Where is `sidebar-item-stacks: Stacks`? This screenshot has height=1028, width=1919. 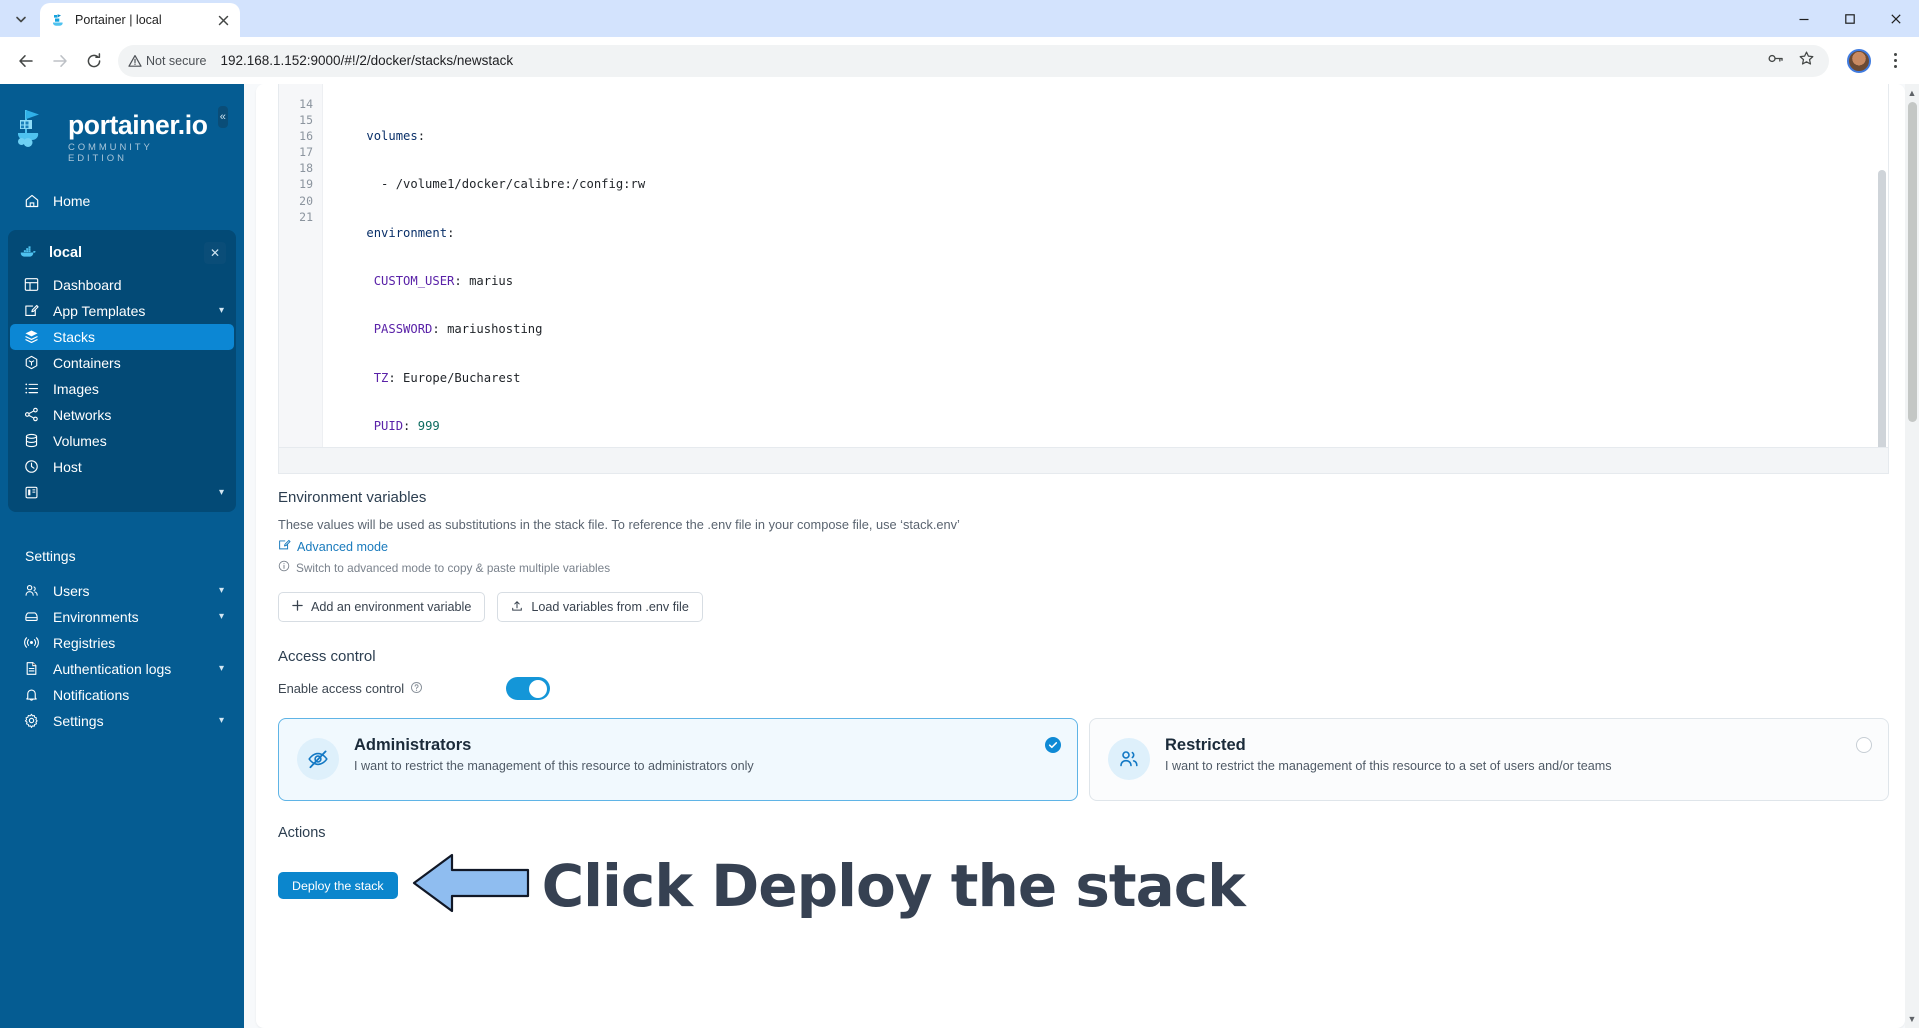
sidebar-item-stacks: Stacks is located at coordinates (122, 336).